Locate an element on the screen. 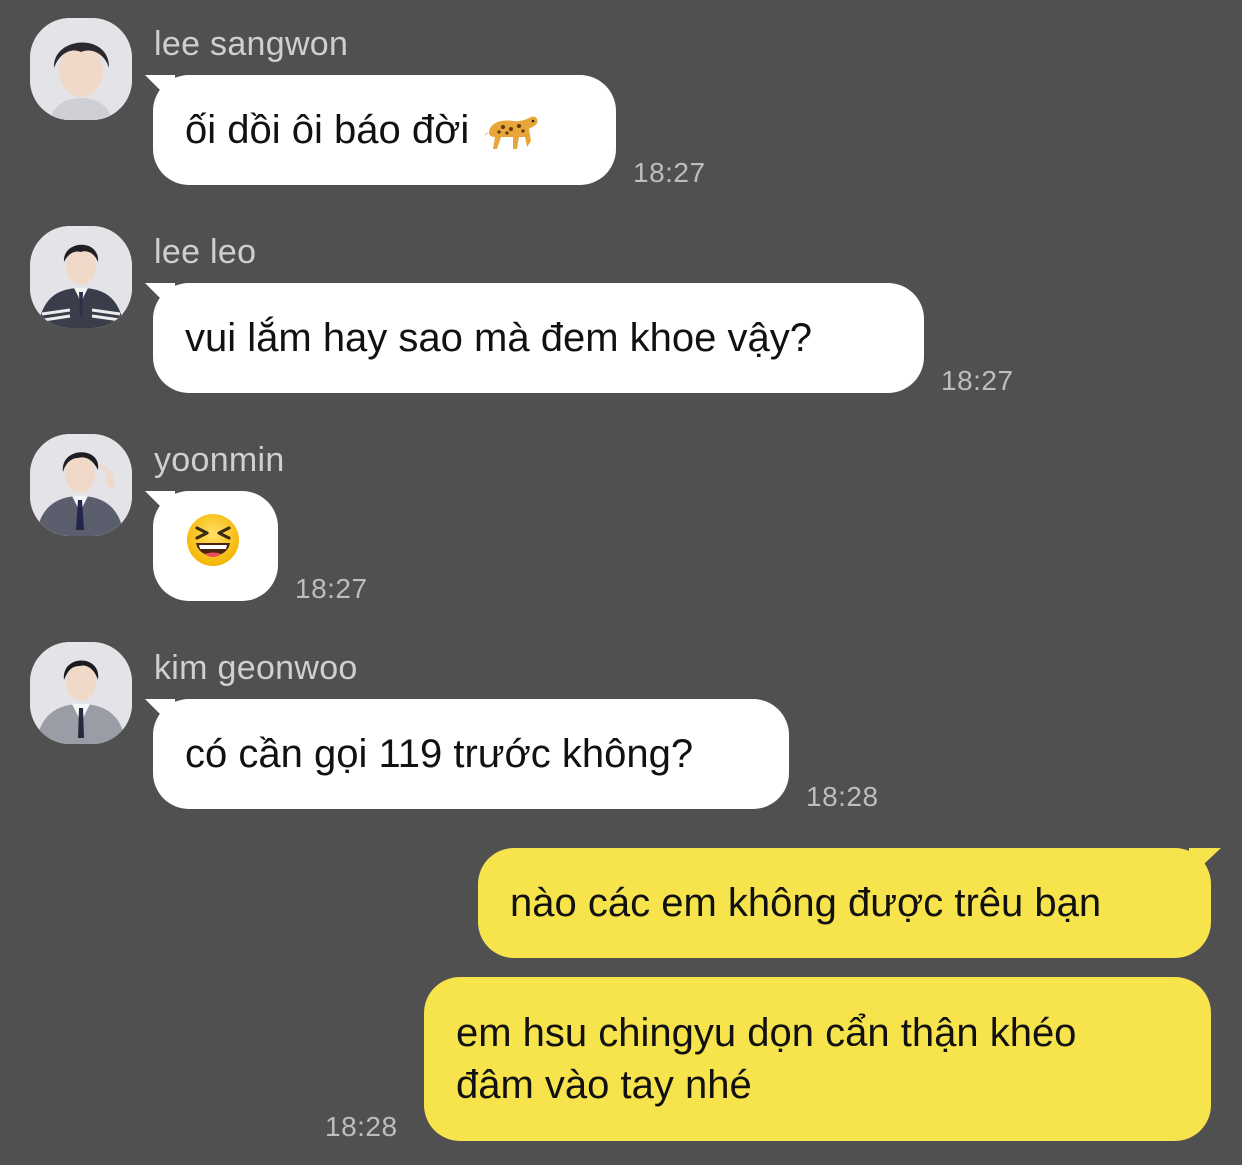 This screenshot has height=1165, width=1242. message-bubble is located at coordinates (215, 546).